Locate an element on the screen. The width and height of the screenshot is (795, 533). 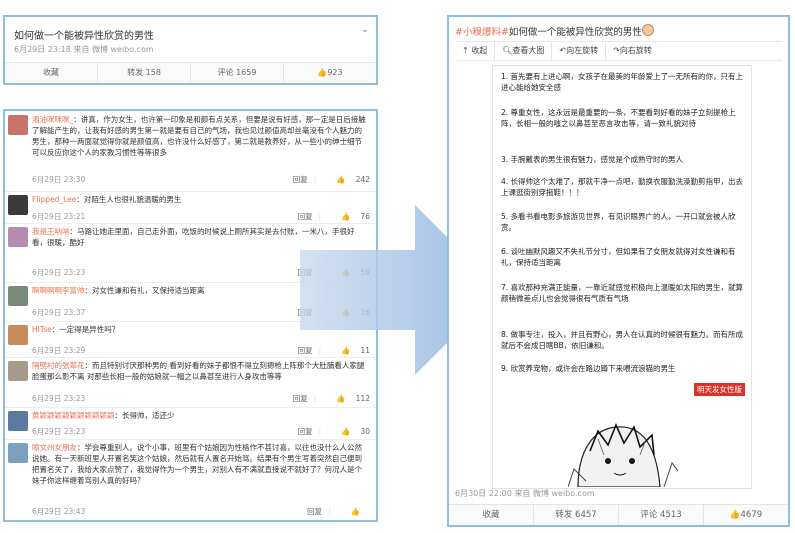
magnifier-icon: 🔍︎ is located at coordinates (507, 50).